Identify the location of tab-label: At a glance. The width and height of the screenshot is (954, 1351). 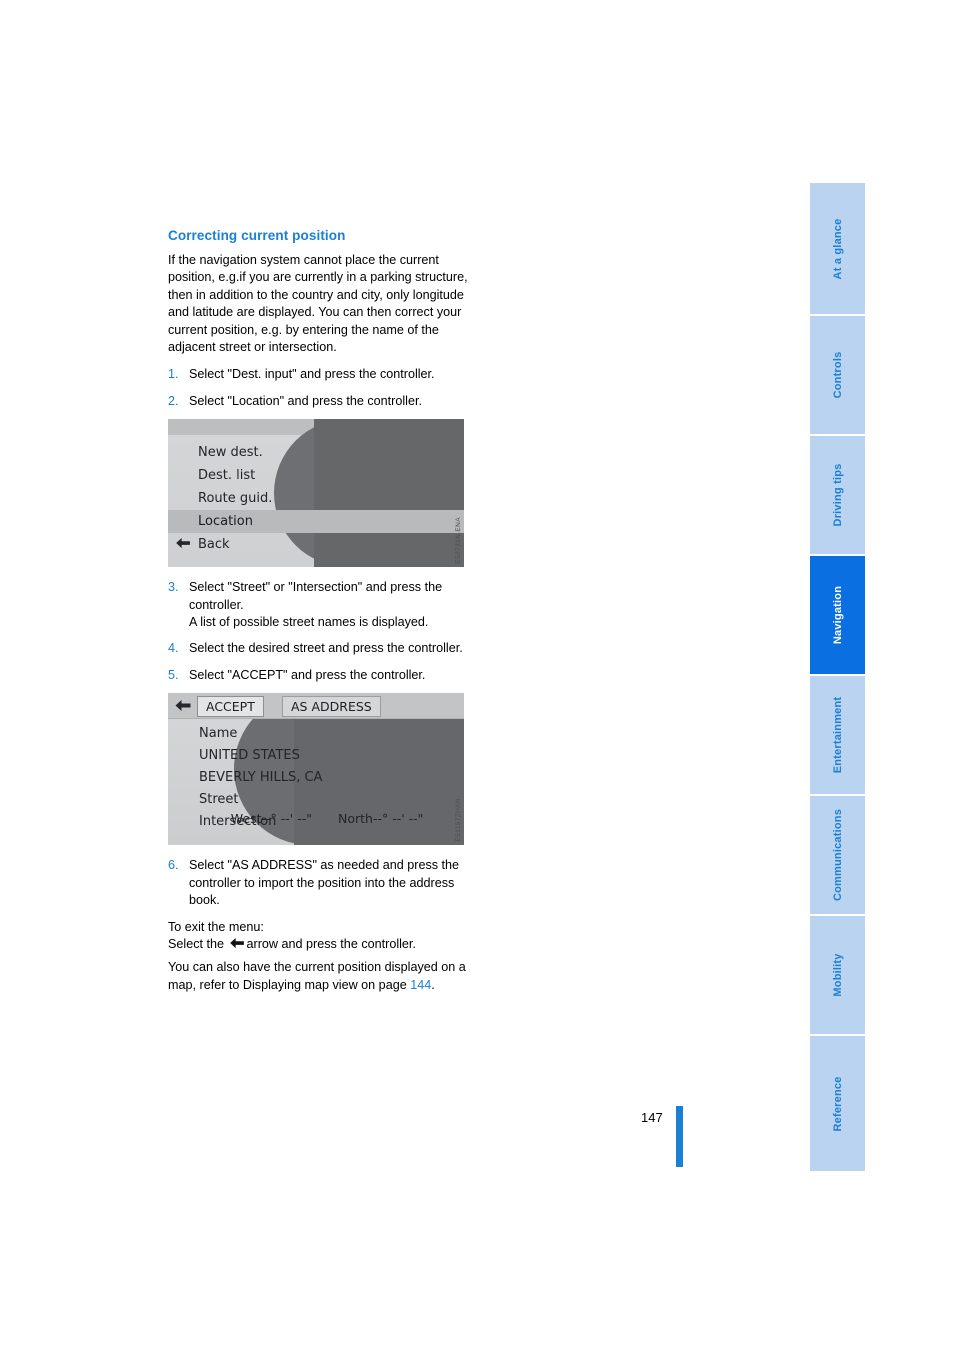
(837, 248).